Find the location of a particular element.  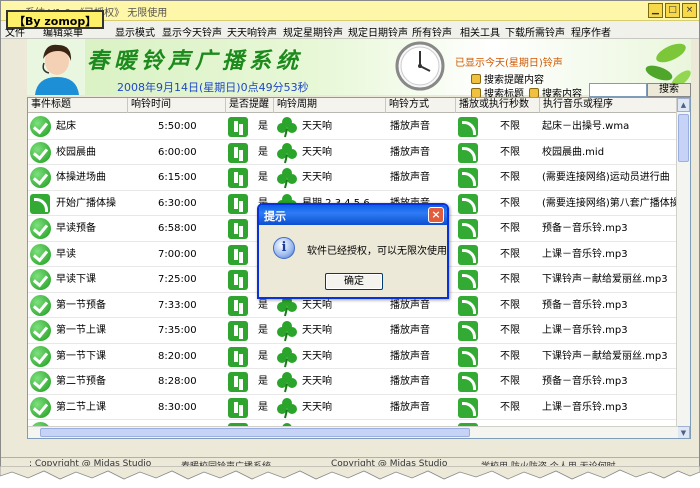

menu-author: 程序作者 is located at coordinates (591, 31).